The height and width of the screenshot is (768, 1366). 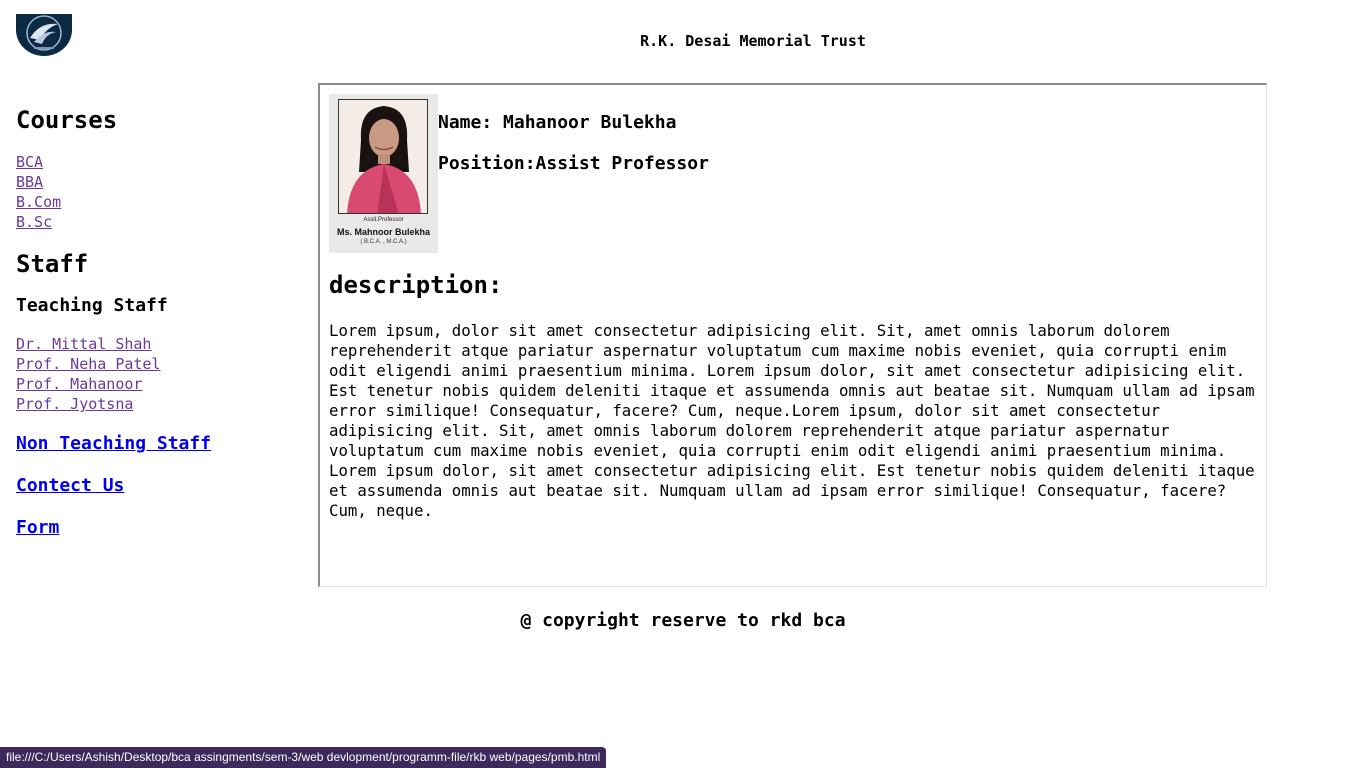 I want to click on photo-caption-role: Assit.Professor, so click(x=383, y=220).